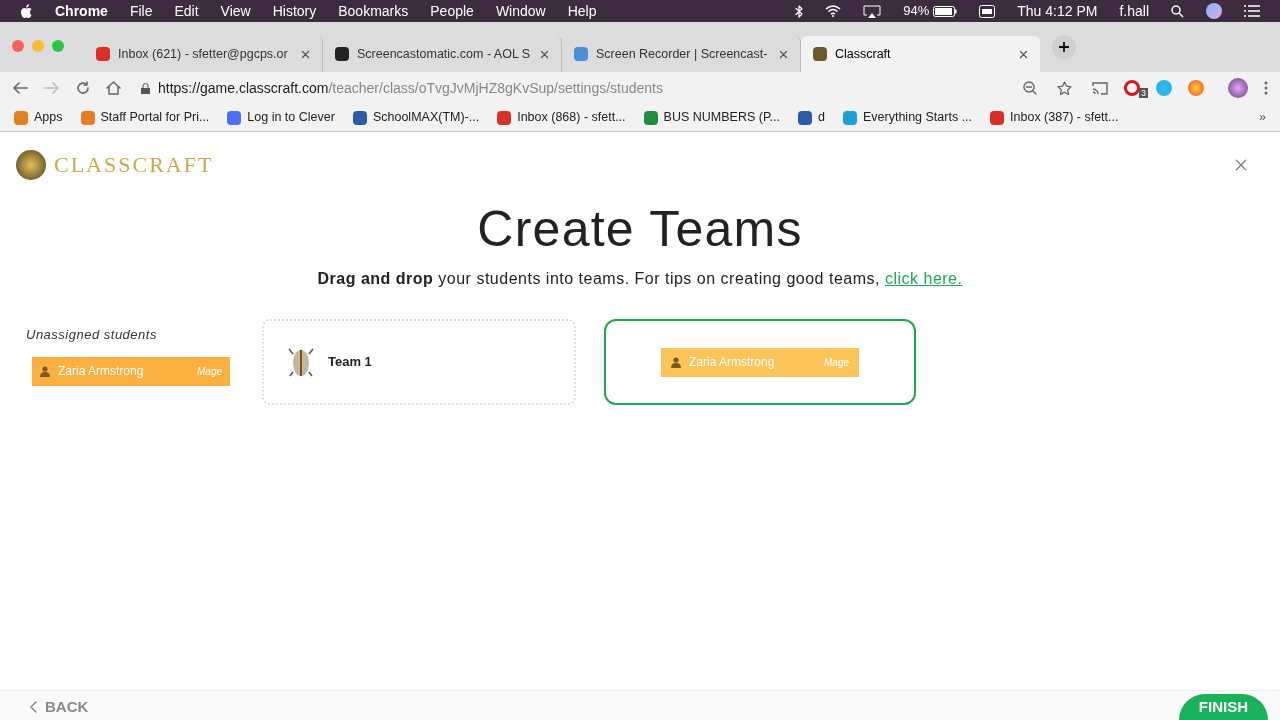  I want to click on search-icon, so click(1177, 11).